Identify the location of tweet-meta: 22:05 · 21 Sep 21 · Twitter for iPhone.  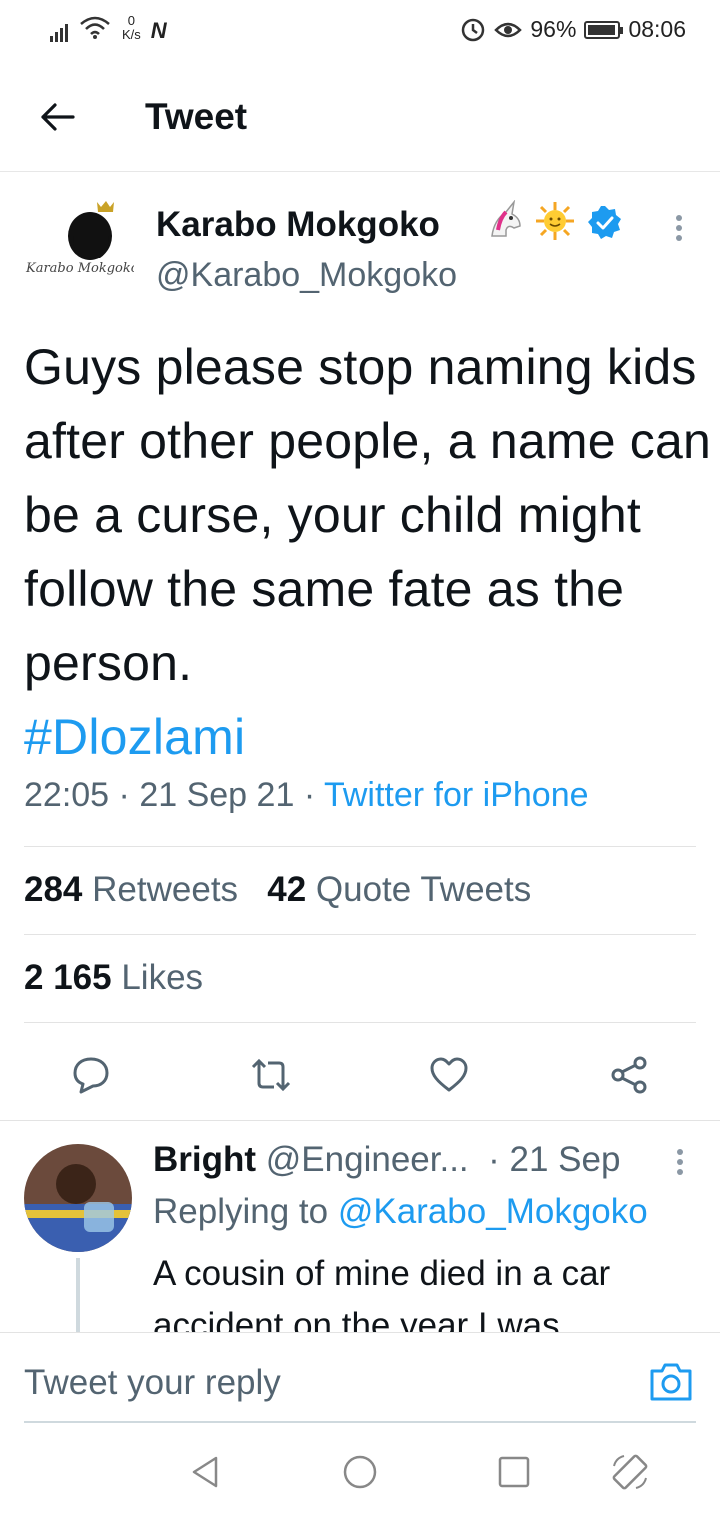
(306, 795).